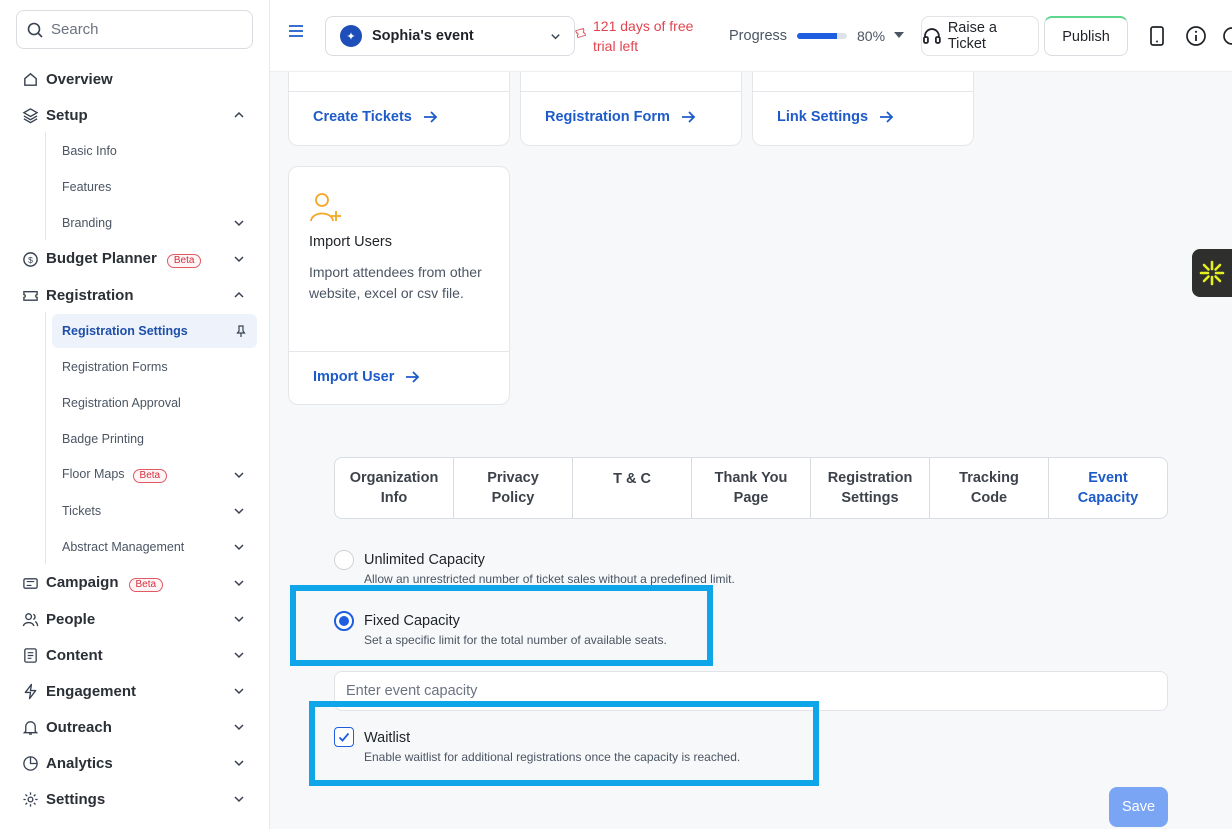  What do you see at coordinates (93, 474) in the screenshot?
I see `label-text: Floor Maps` at bounding box center [93, 474].